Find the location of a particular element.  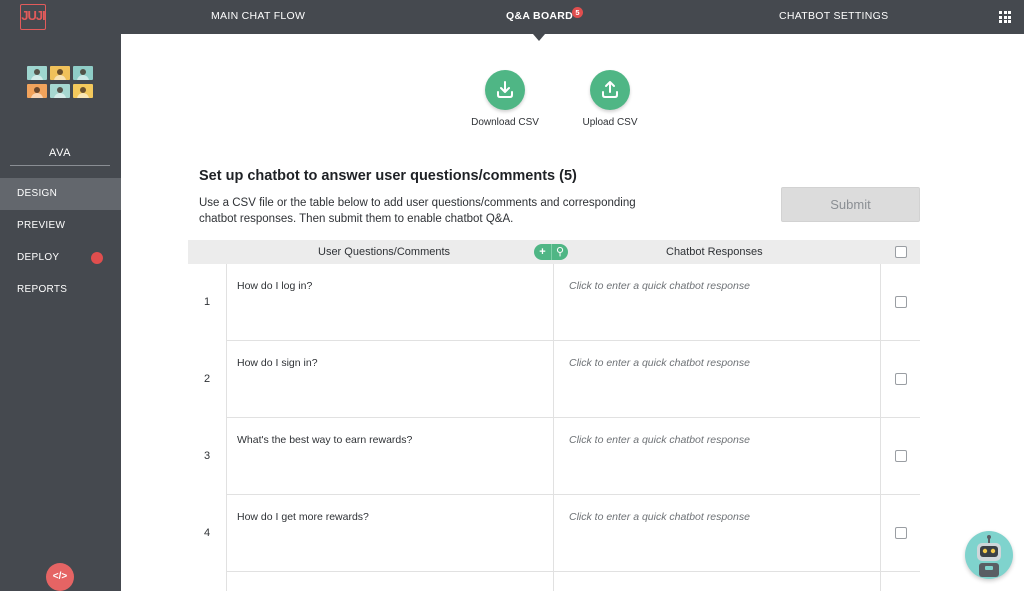

download-csv-label: Download CSV is located at coordinates (505, 122).